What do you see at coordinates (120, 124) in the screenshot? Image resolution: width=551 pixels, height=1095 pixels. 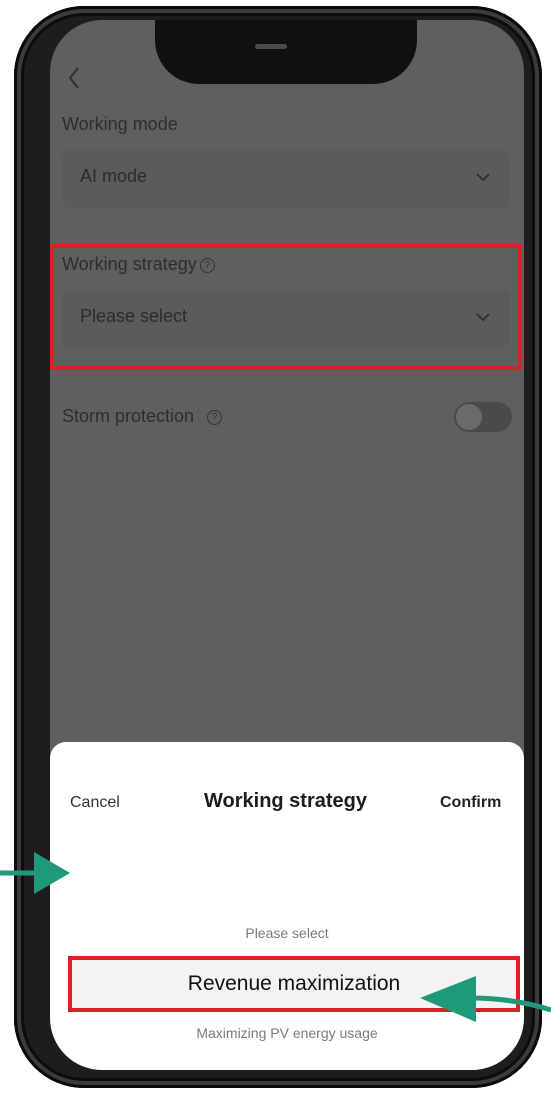 I see `working-mode-label: Working mode` at bounding box center [120, 124].